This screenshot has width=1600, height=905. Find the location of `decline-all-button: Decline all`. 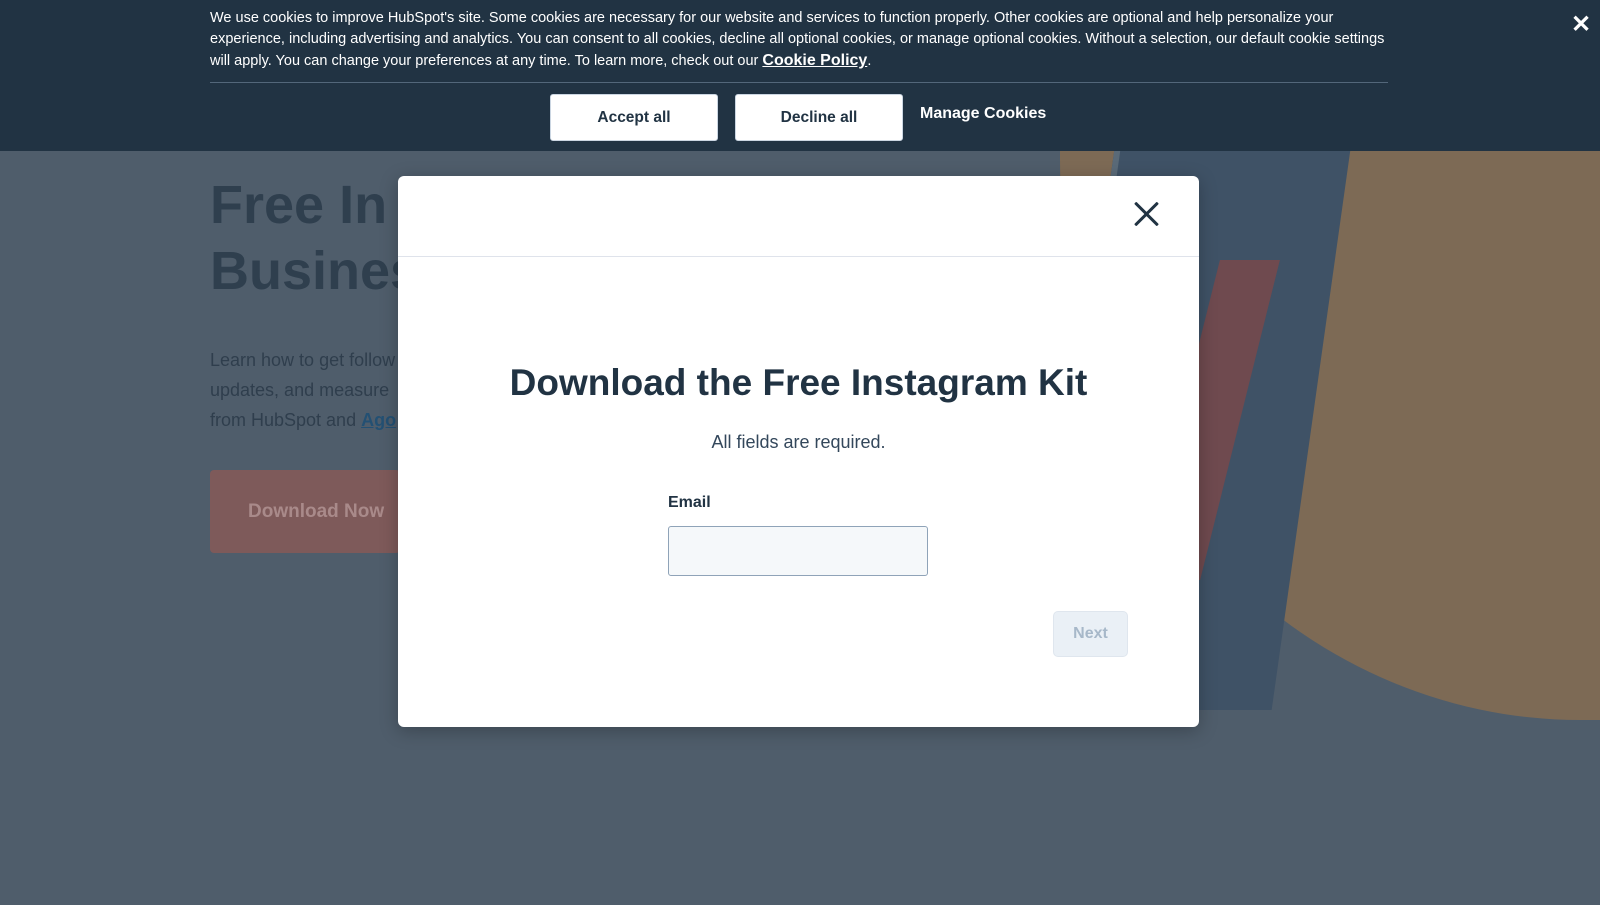

decline-all-button: Decline all is located at coordinates (819, 117).